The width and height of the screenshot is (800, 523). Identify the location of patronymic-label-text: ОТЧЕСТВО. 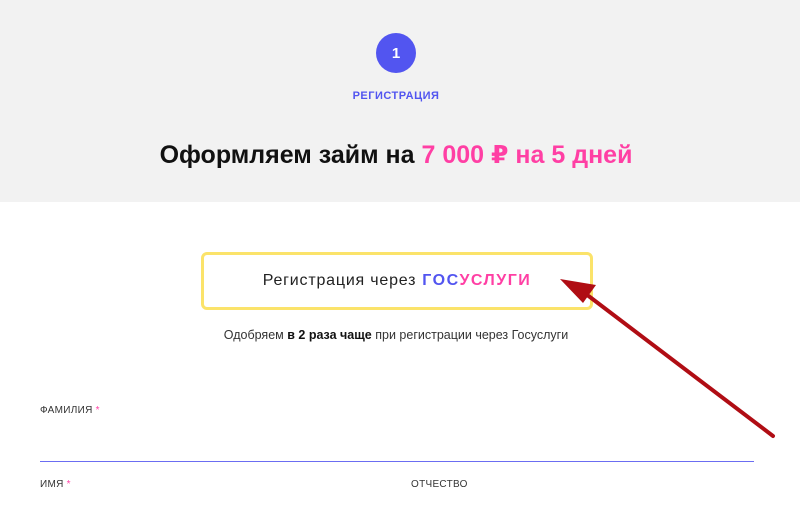
(439, 484).